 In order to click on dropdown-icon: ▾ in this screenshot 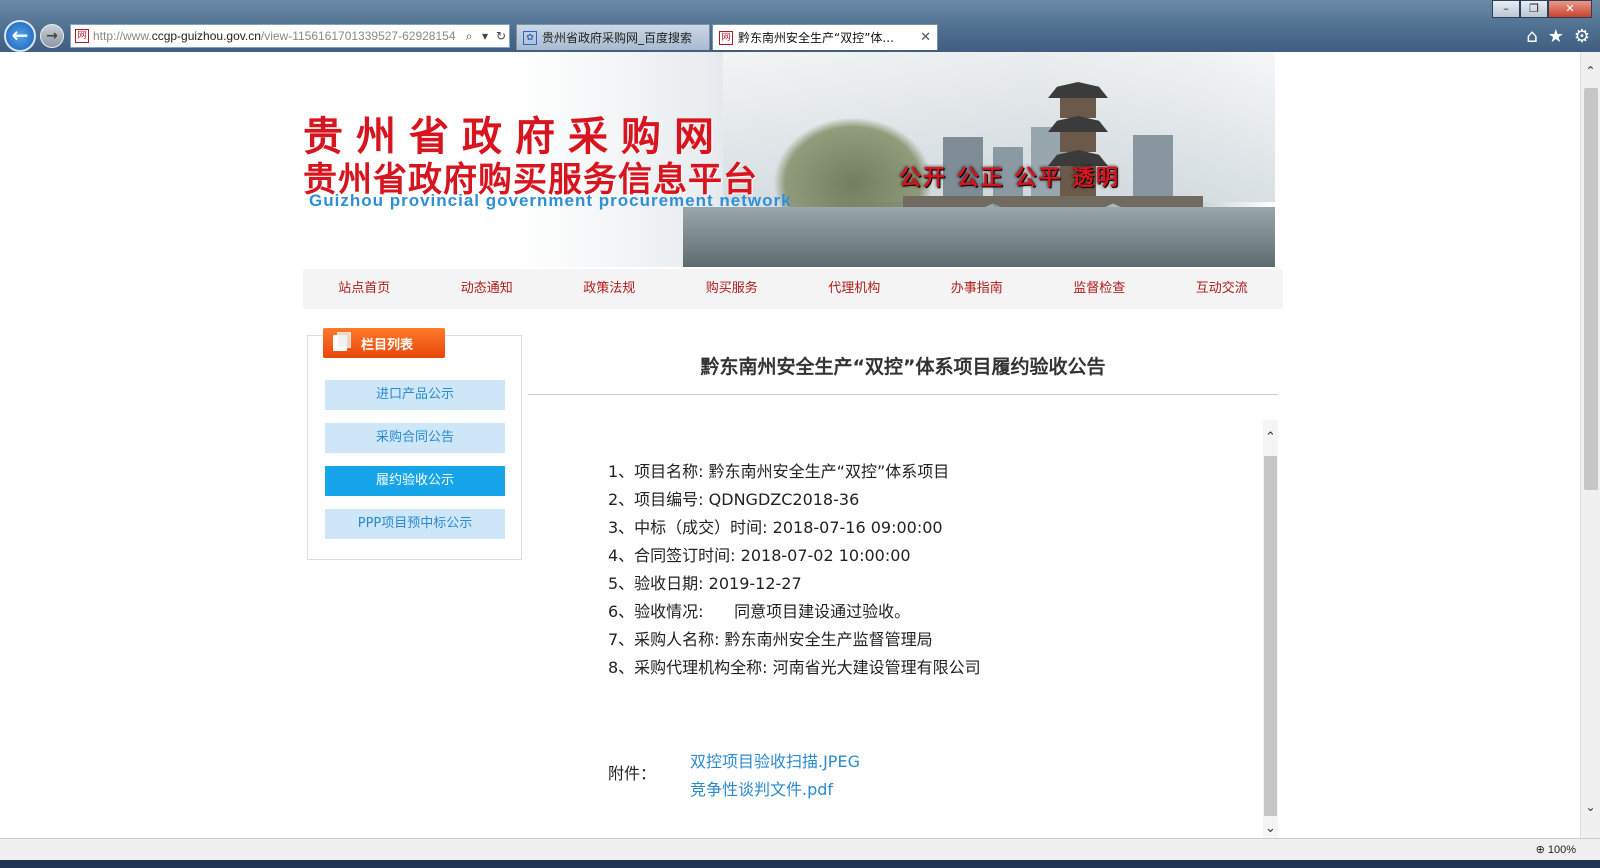, I will do `click(485, 36)`.